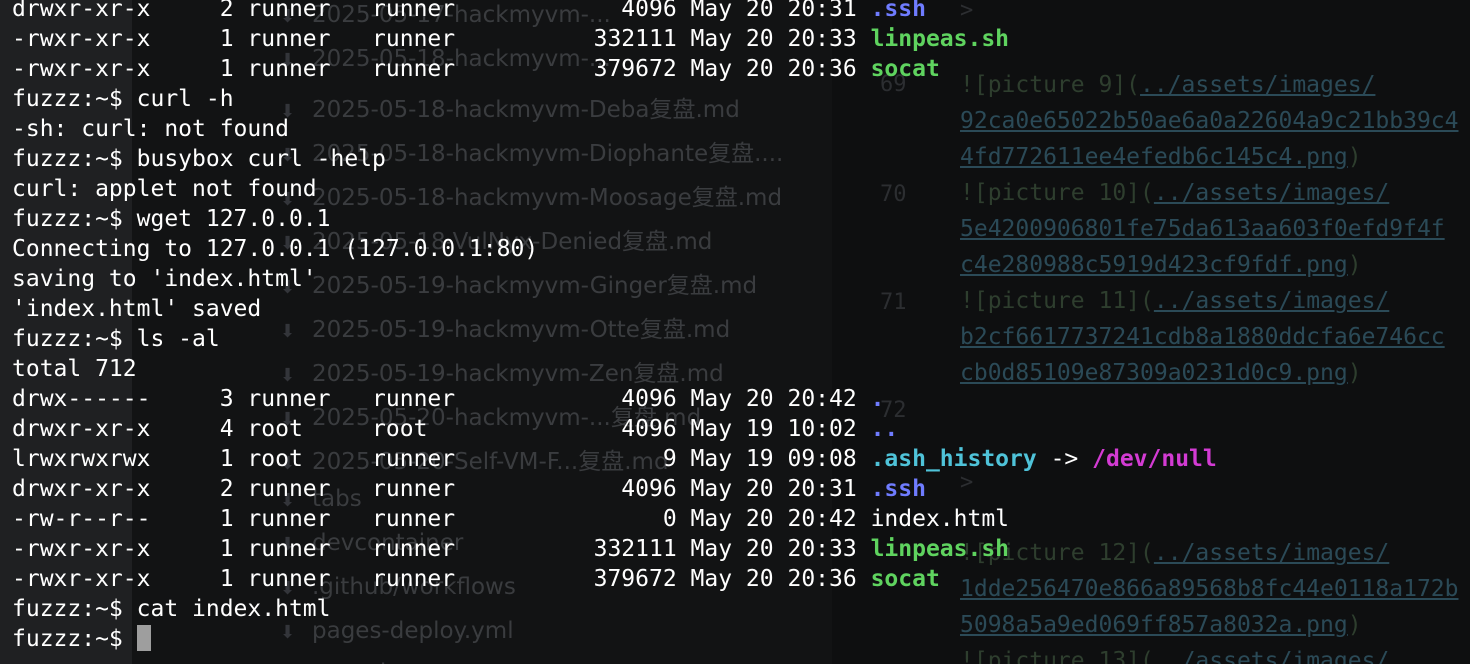 The image size is (1470, 664). I want to click on prompt-line: fuzzz:~$, so click(614, 639).